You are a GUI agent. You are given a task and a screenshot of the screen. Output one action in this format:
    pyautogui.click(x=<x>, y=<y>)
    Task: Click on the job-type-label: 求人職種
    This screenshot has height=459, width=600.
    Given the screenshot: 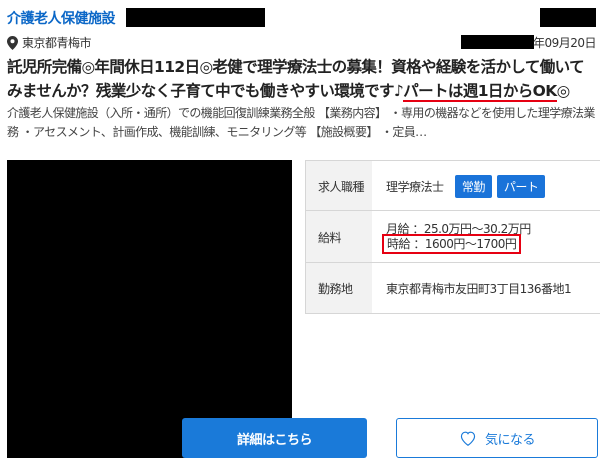 What is the action you would take?
    pyautogui.click(x=341, y=187)
    